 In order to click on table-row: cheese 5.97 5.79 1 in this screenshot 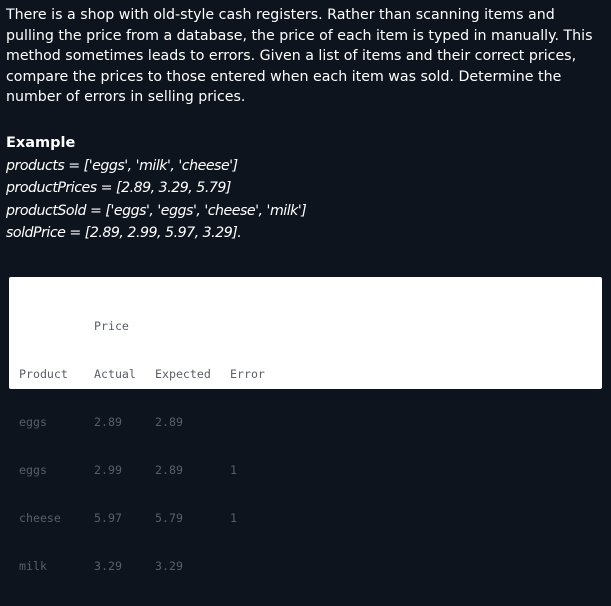, I will do `click(154, 518)`.